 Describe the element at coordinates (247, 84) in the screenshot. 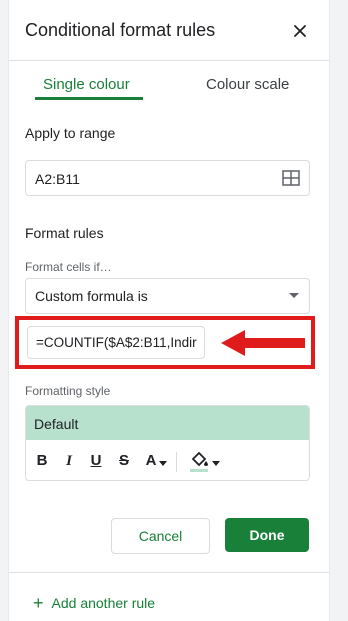

I see `tab-colour-scale: Colour scale` at that location.